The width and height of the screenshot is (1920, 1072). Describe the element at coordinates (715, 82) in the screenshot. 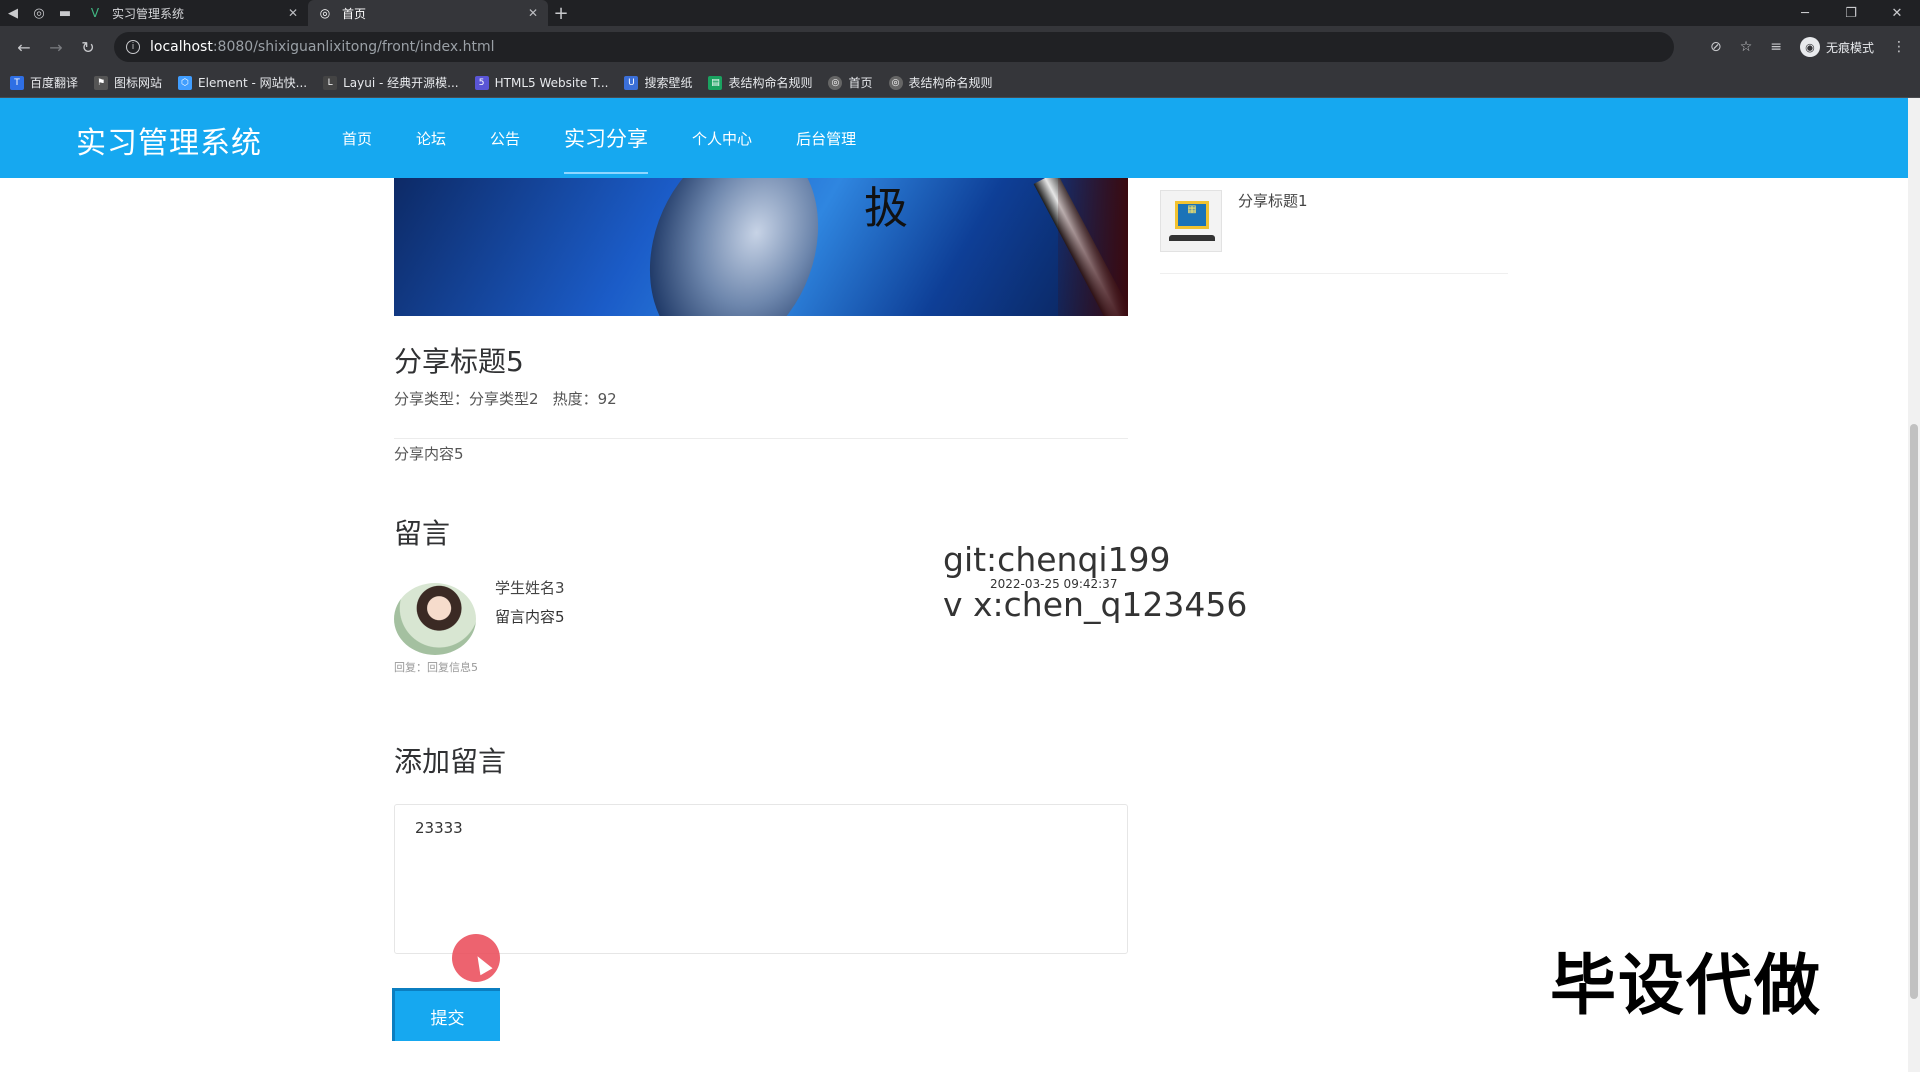

I see `sheet-icon: ▤` at that location.